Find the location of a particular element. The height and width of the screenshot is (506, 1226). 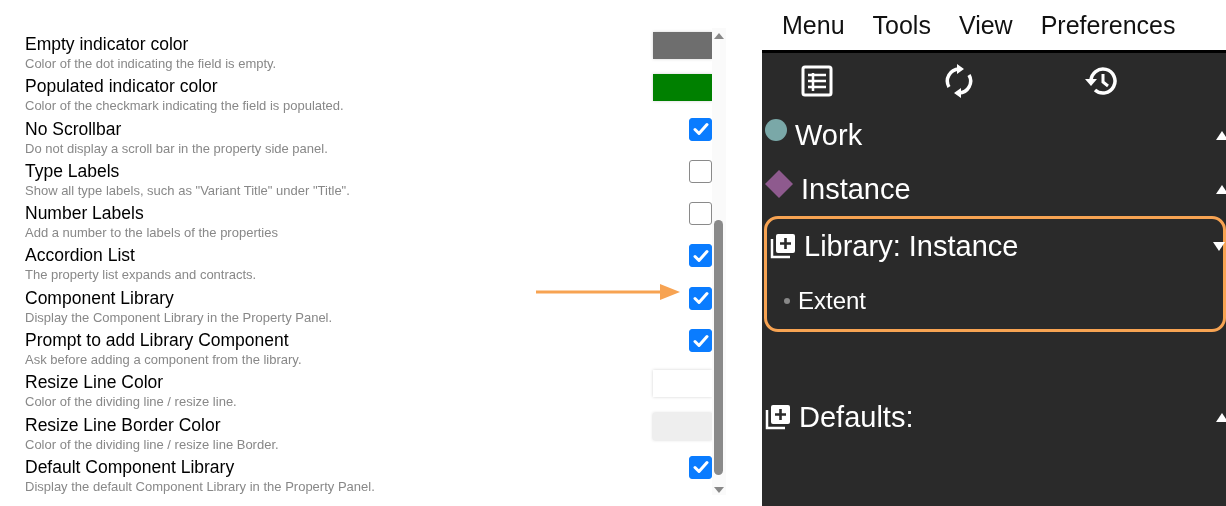

tree-item-label: Instance is located at coordinates (856, 189).